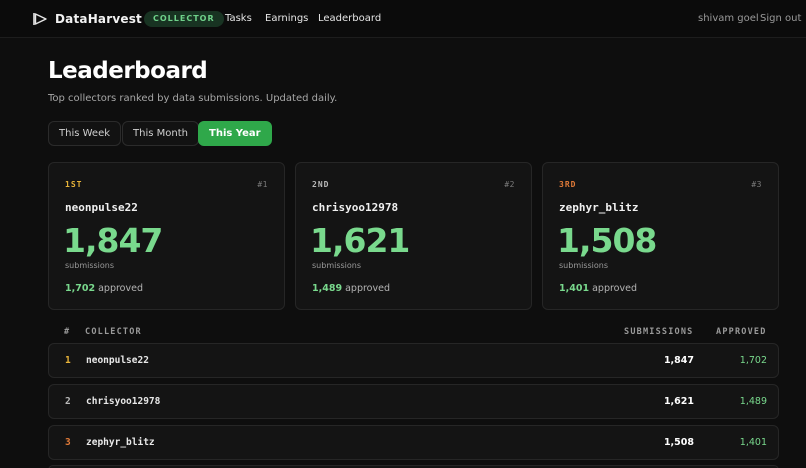 The height and width of the screenshot is (468, 806). I want to click on submissions-count: 1,508, so click(607, 240).